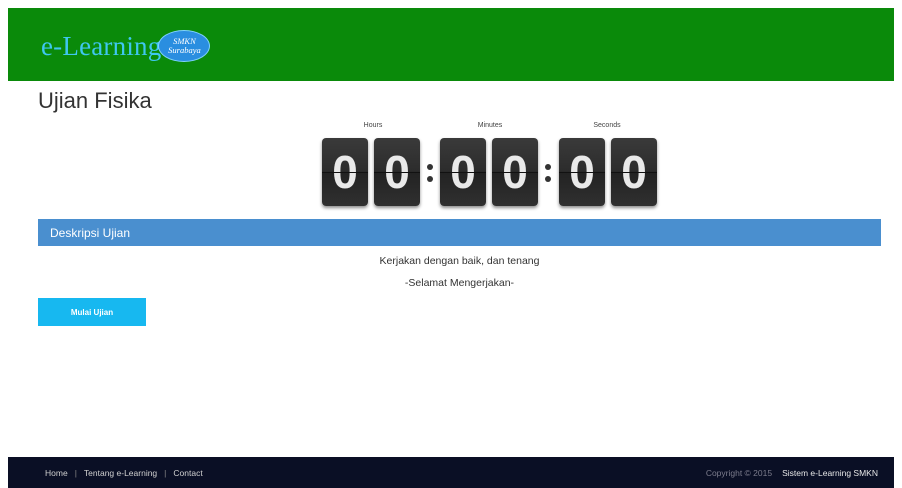  I want to click on description-heading: Deskripsi Ujian, so click(90, 232).